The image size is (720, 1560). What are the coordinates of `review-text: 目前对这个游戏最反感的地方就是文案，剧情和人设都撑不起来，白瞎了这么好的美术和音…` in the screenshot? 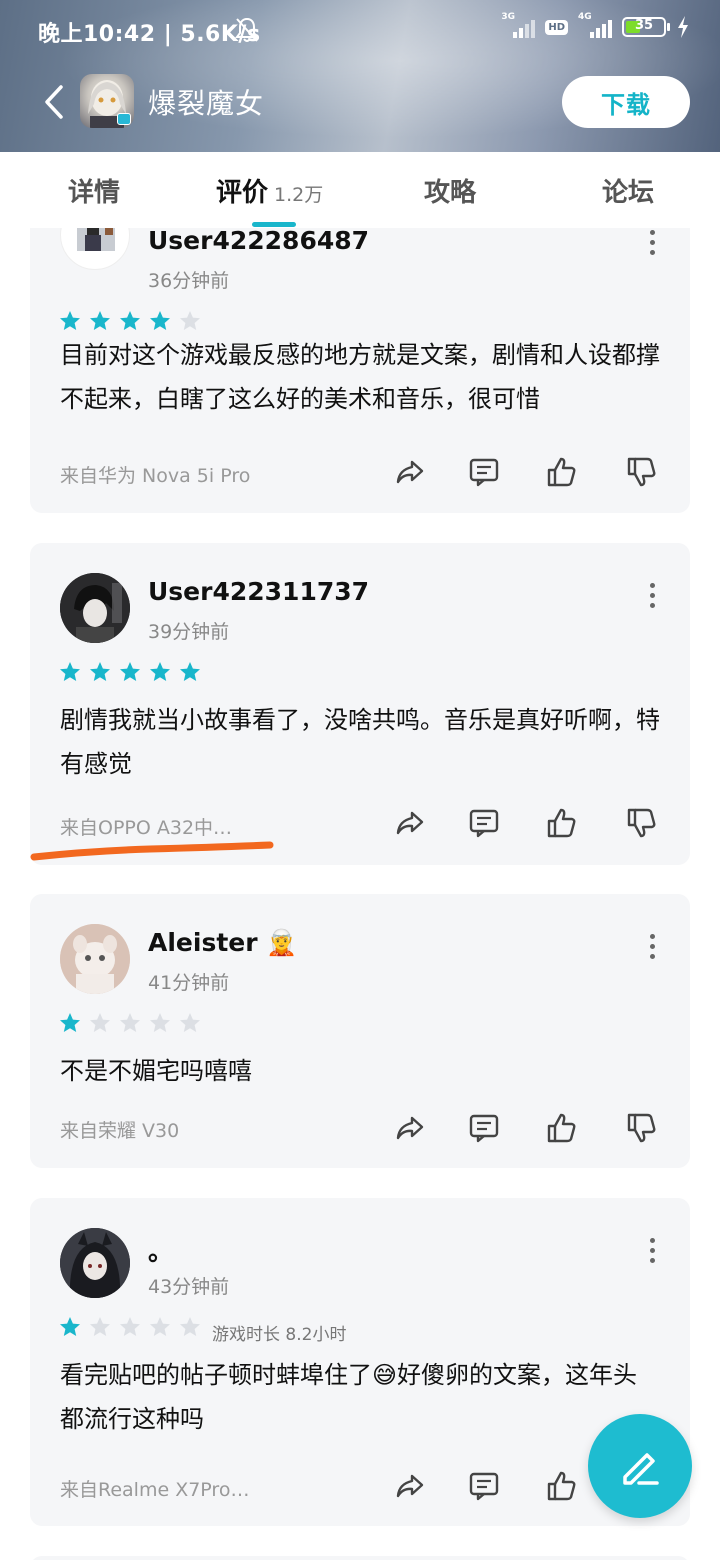 It's located at (360, 377).